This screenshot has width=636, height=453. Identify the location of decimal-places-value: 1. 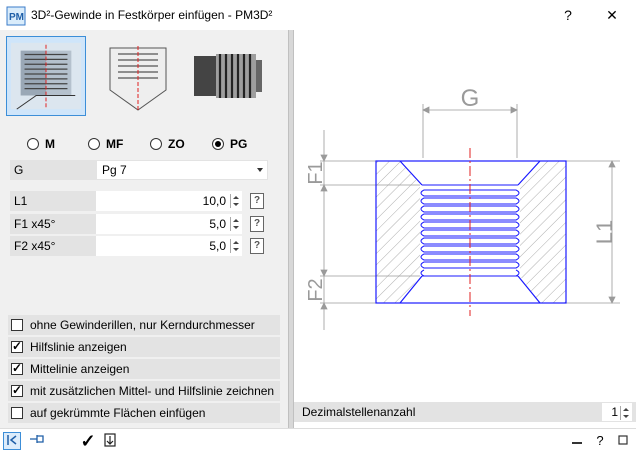
(614, 412).